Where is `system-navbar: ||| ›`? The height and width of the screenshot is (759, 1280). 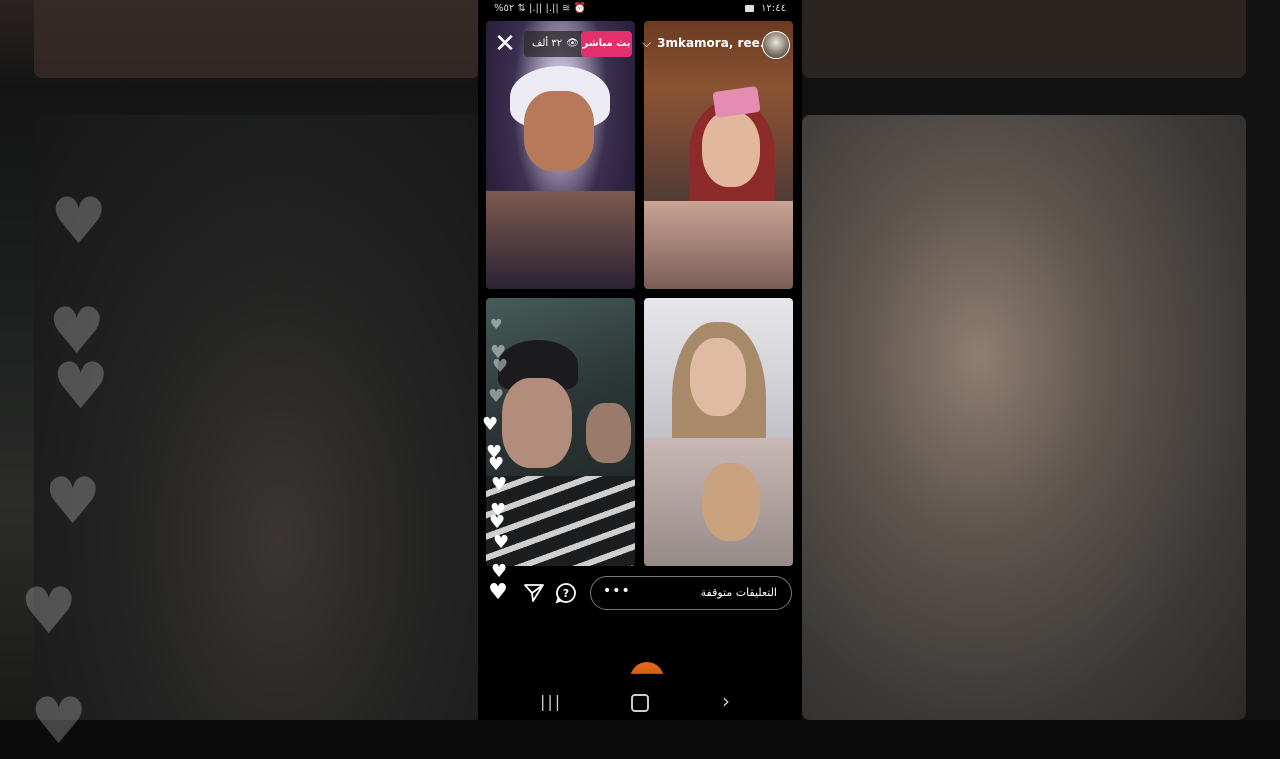 system-navbar: ||| › is located at coordinates (640, 703).